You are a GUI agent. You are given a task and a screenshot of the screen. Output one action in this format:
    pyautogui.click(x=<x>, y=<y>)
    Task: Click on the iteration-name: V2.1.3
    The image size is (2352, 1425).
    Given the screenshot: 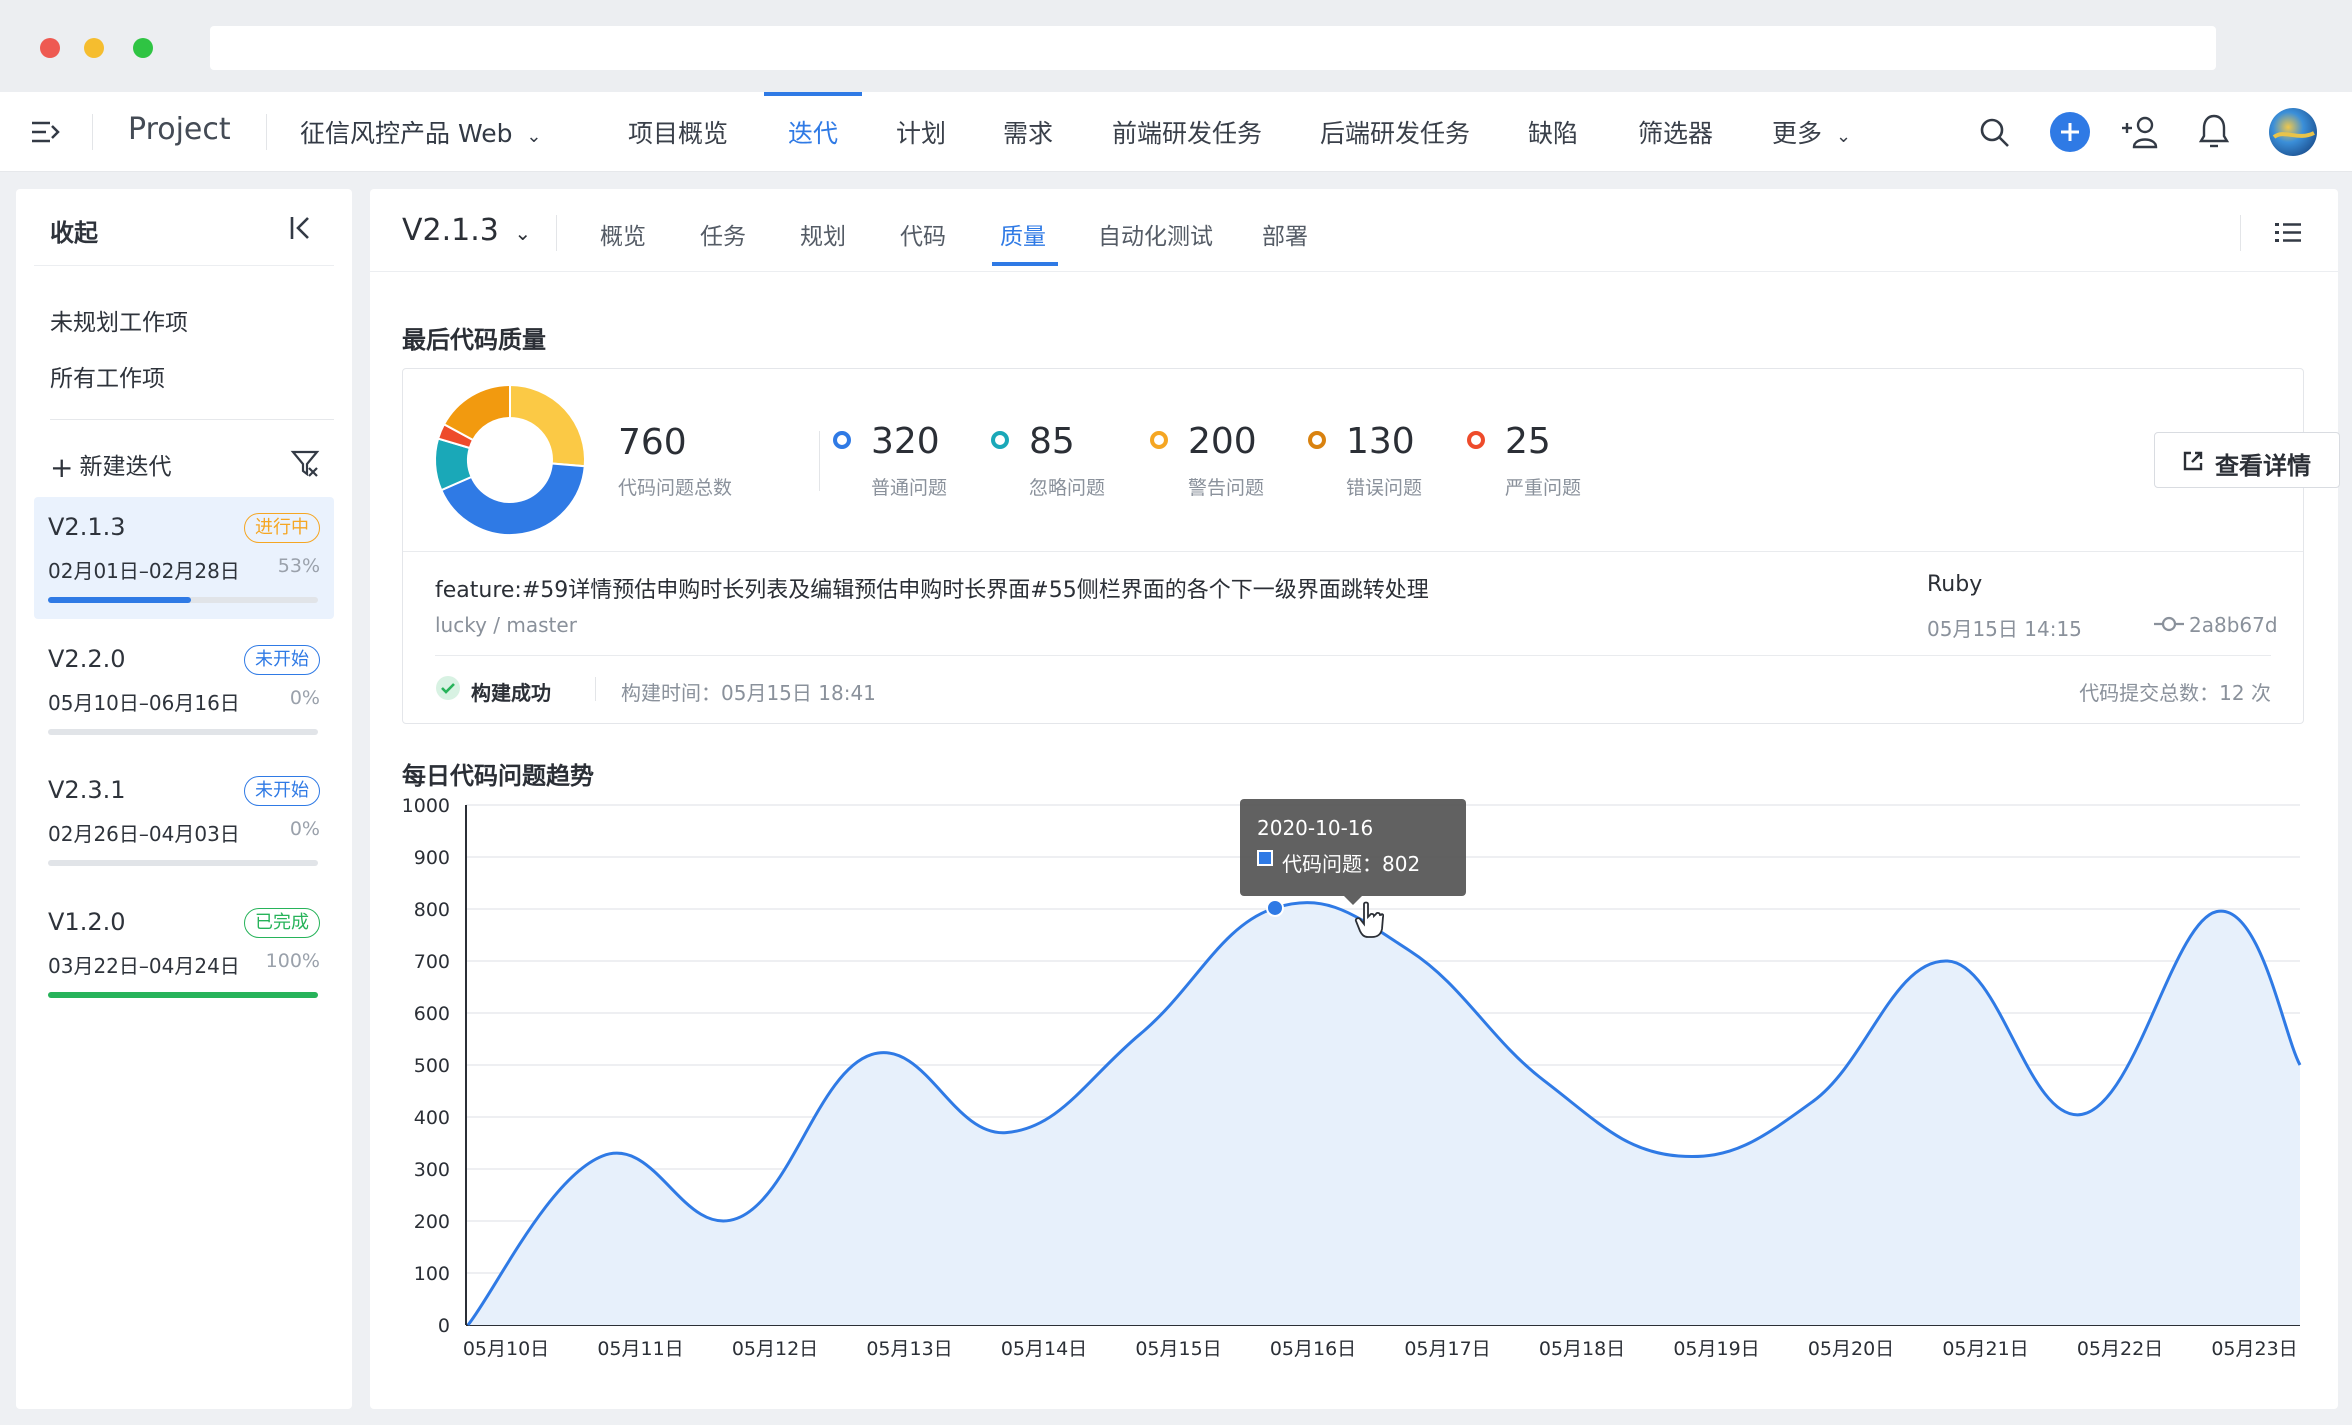 What is the action you would take?
    pyautogui.click(x=87, y=527)
    